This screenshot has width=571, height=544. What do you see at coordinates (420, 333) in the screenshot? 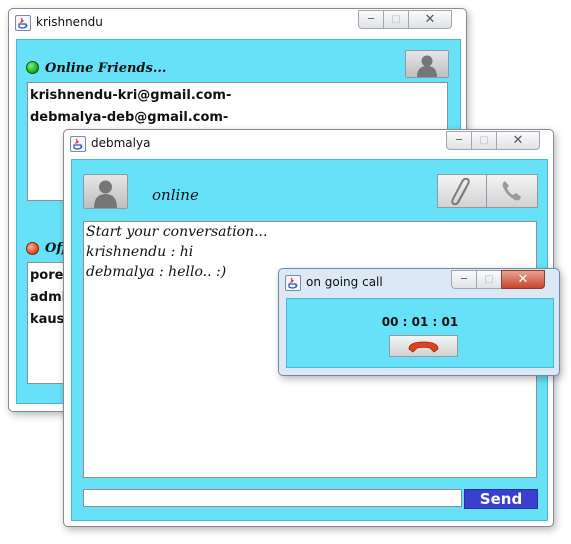
I see `call-panel: 00 : 01 : 01` at bounding box center [420, 333].